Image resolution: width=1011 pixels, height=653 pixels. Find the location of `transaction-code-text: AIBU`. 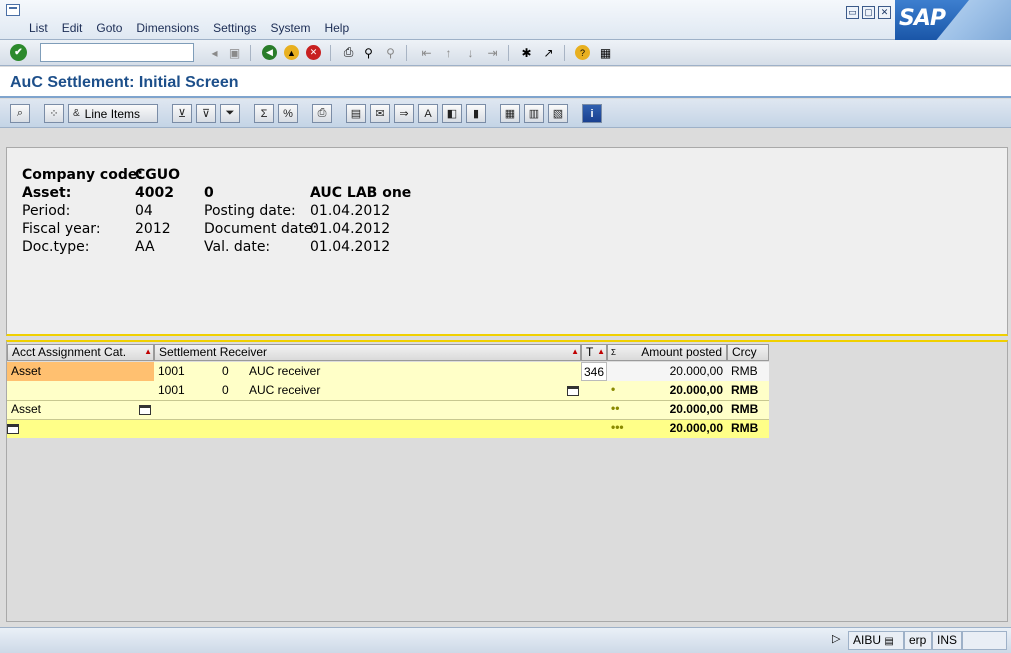

transaction-code-text: AIBU is located at coordinates (867, 640).